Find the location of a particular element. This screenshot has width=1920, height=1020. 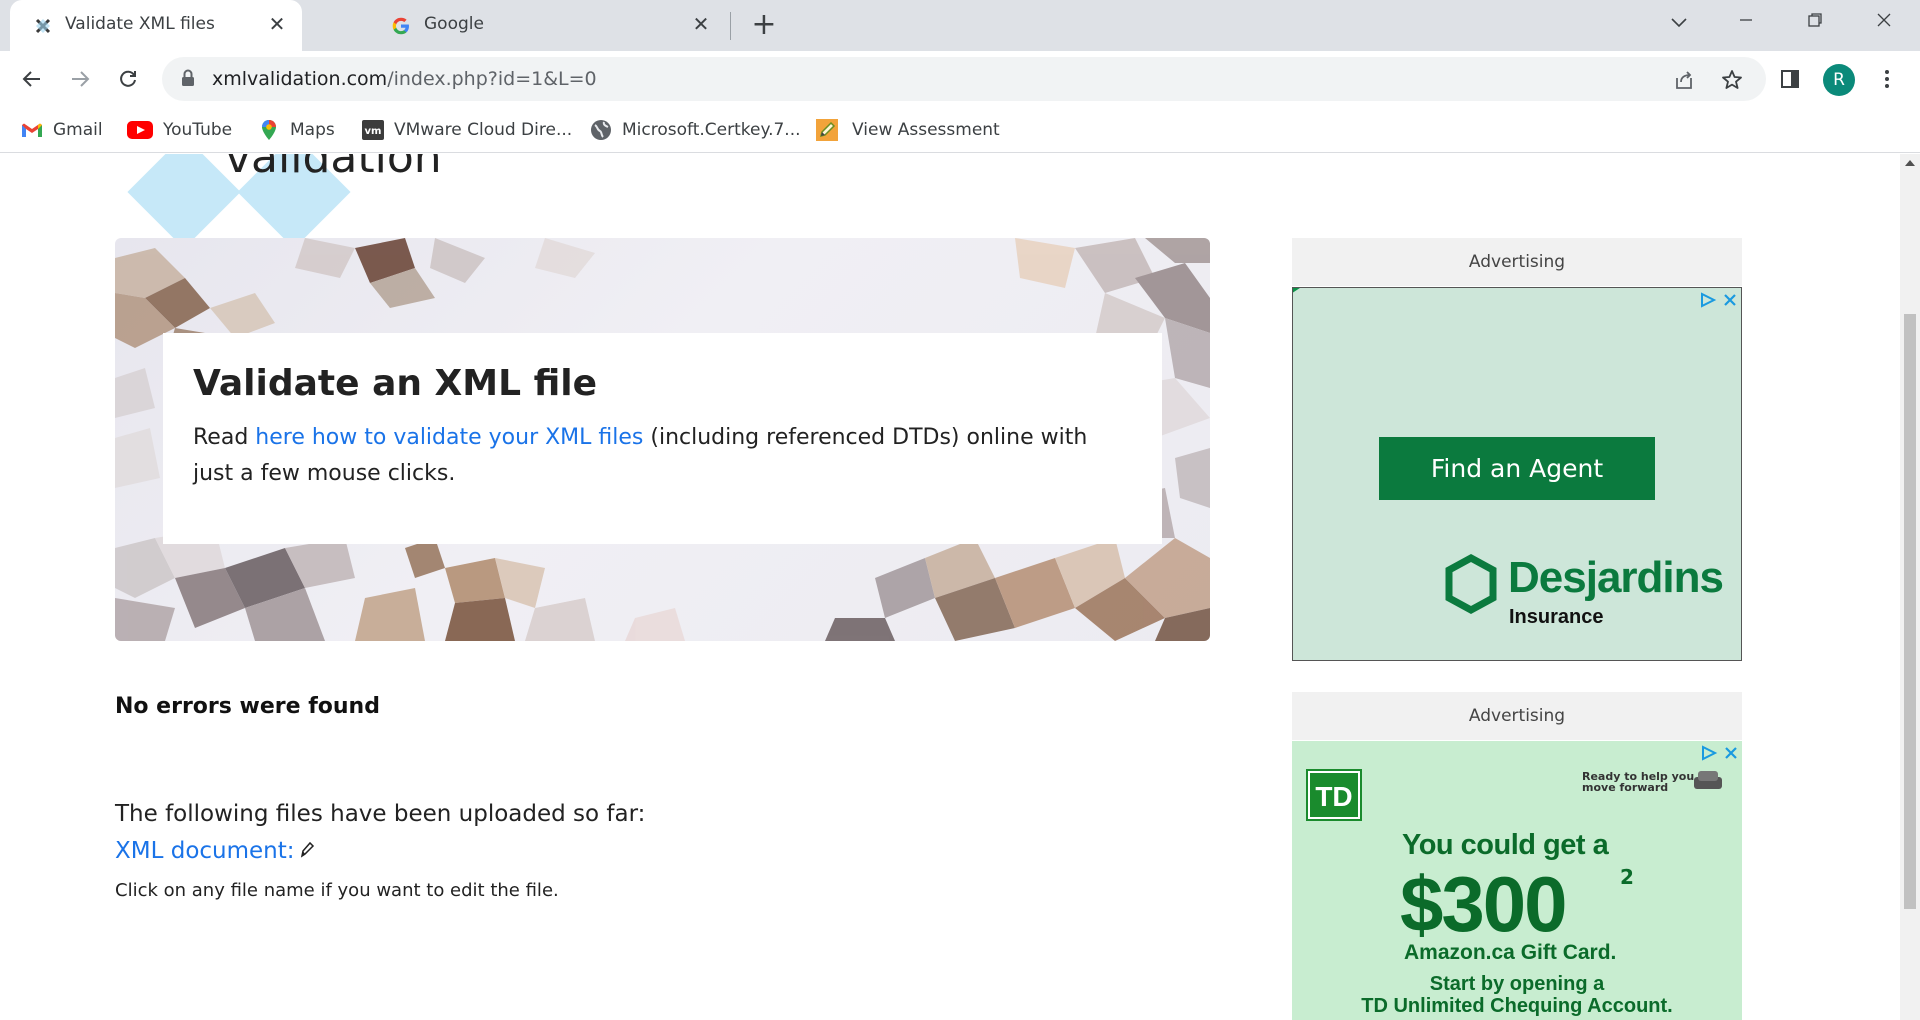

svg-text: vm is located at coordinates (373, 131).